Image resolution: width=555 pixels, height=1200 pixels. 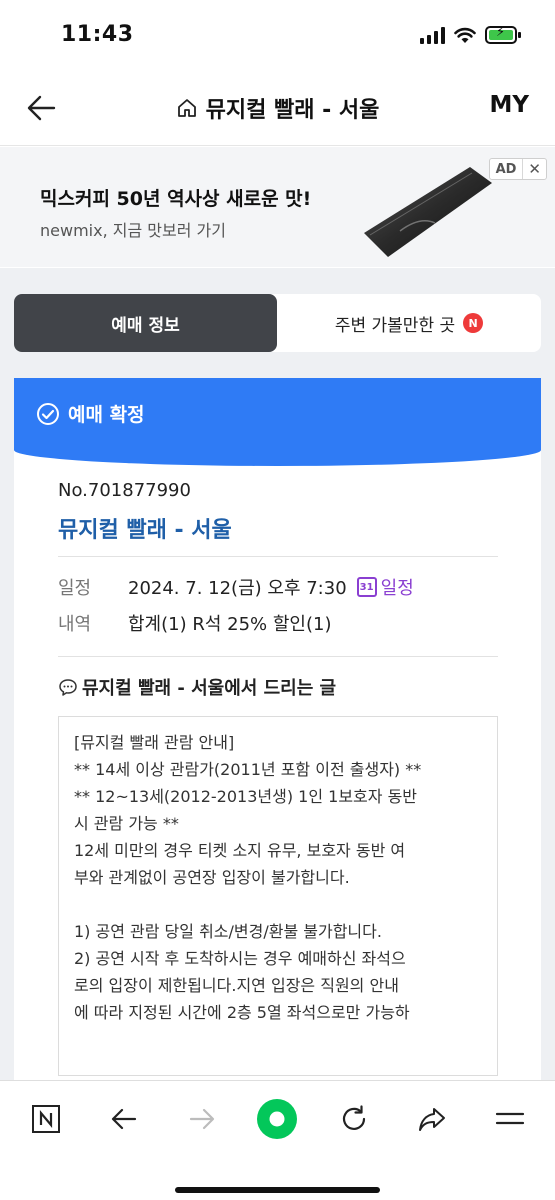 What do you see at coordinates (126, 823) in the screenshot?
I see `message-line: 시 관람 가능 **` at bounding box center [126, 823].